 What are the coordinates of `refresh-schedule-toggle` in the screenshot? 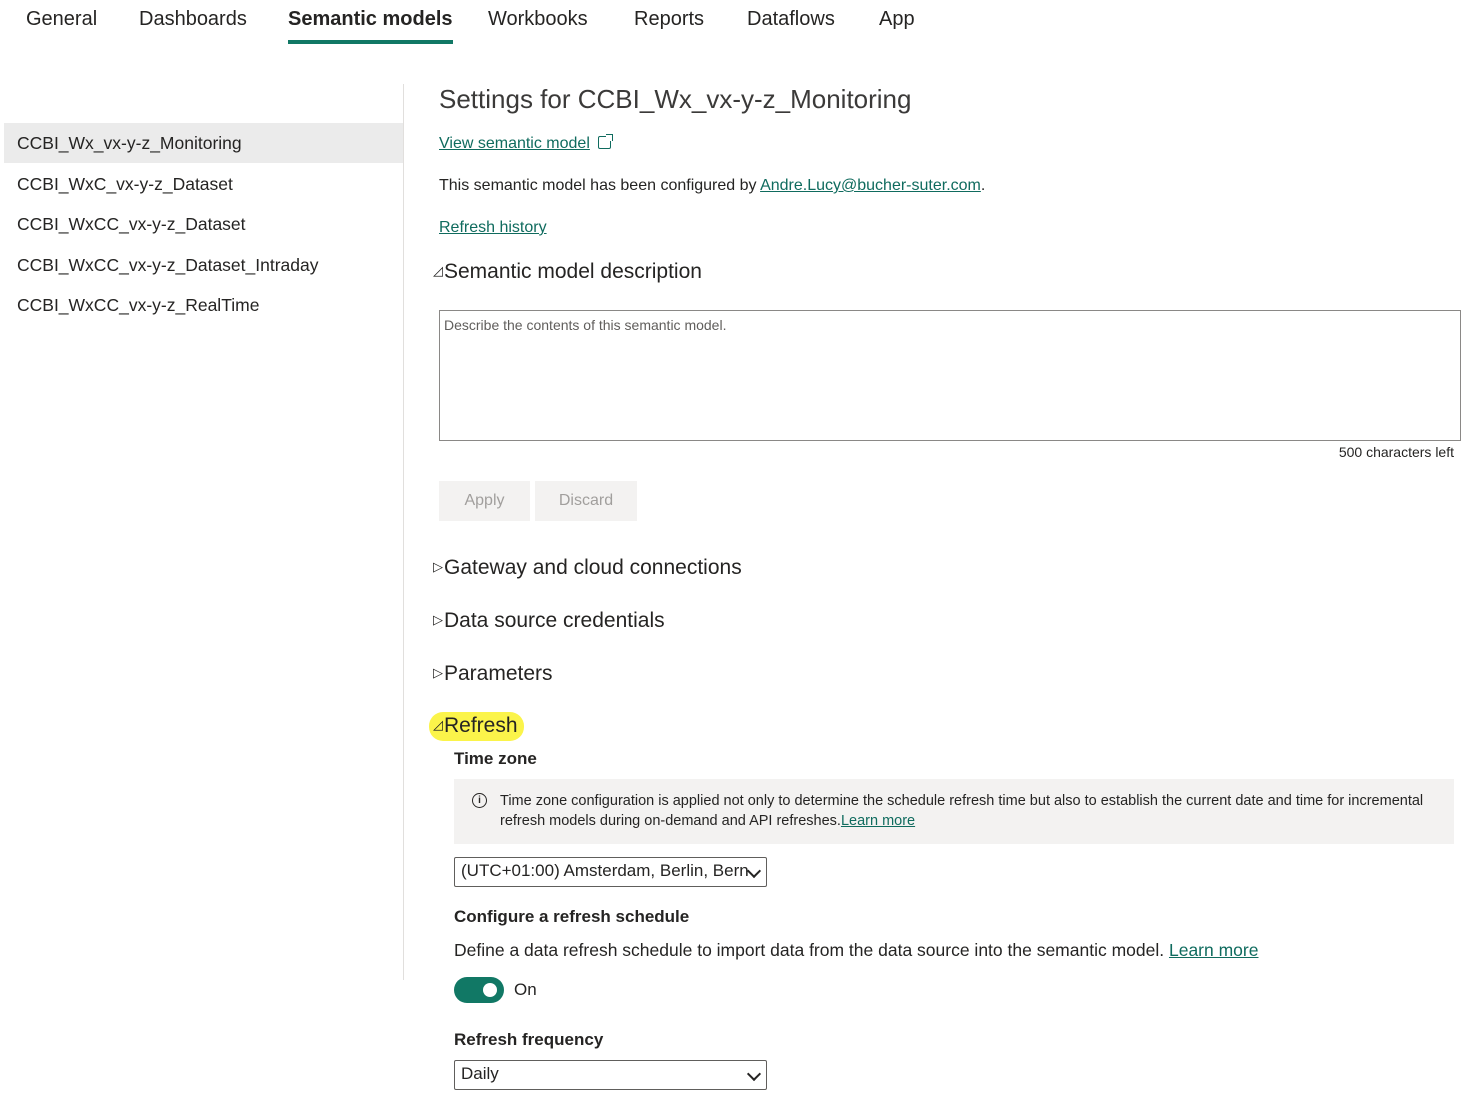 It's located at (479, 990).